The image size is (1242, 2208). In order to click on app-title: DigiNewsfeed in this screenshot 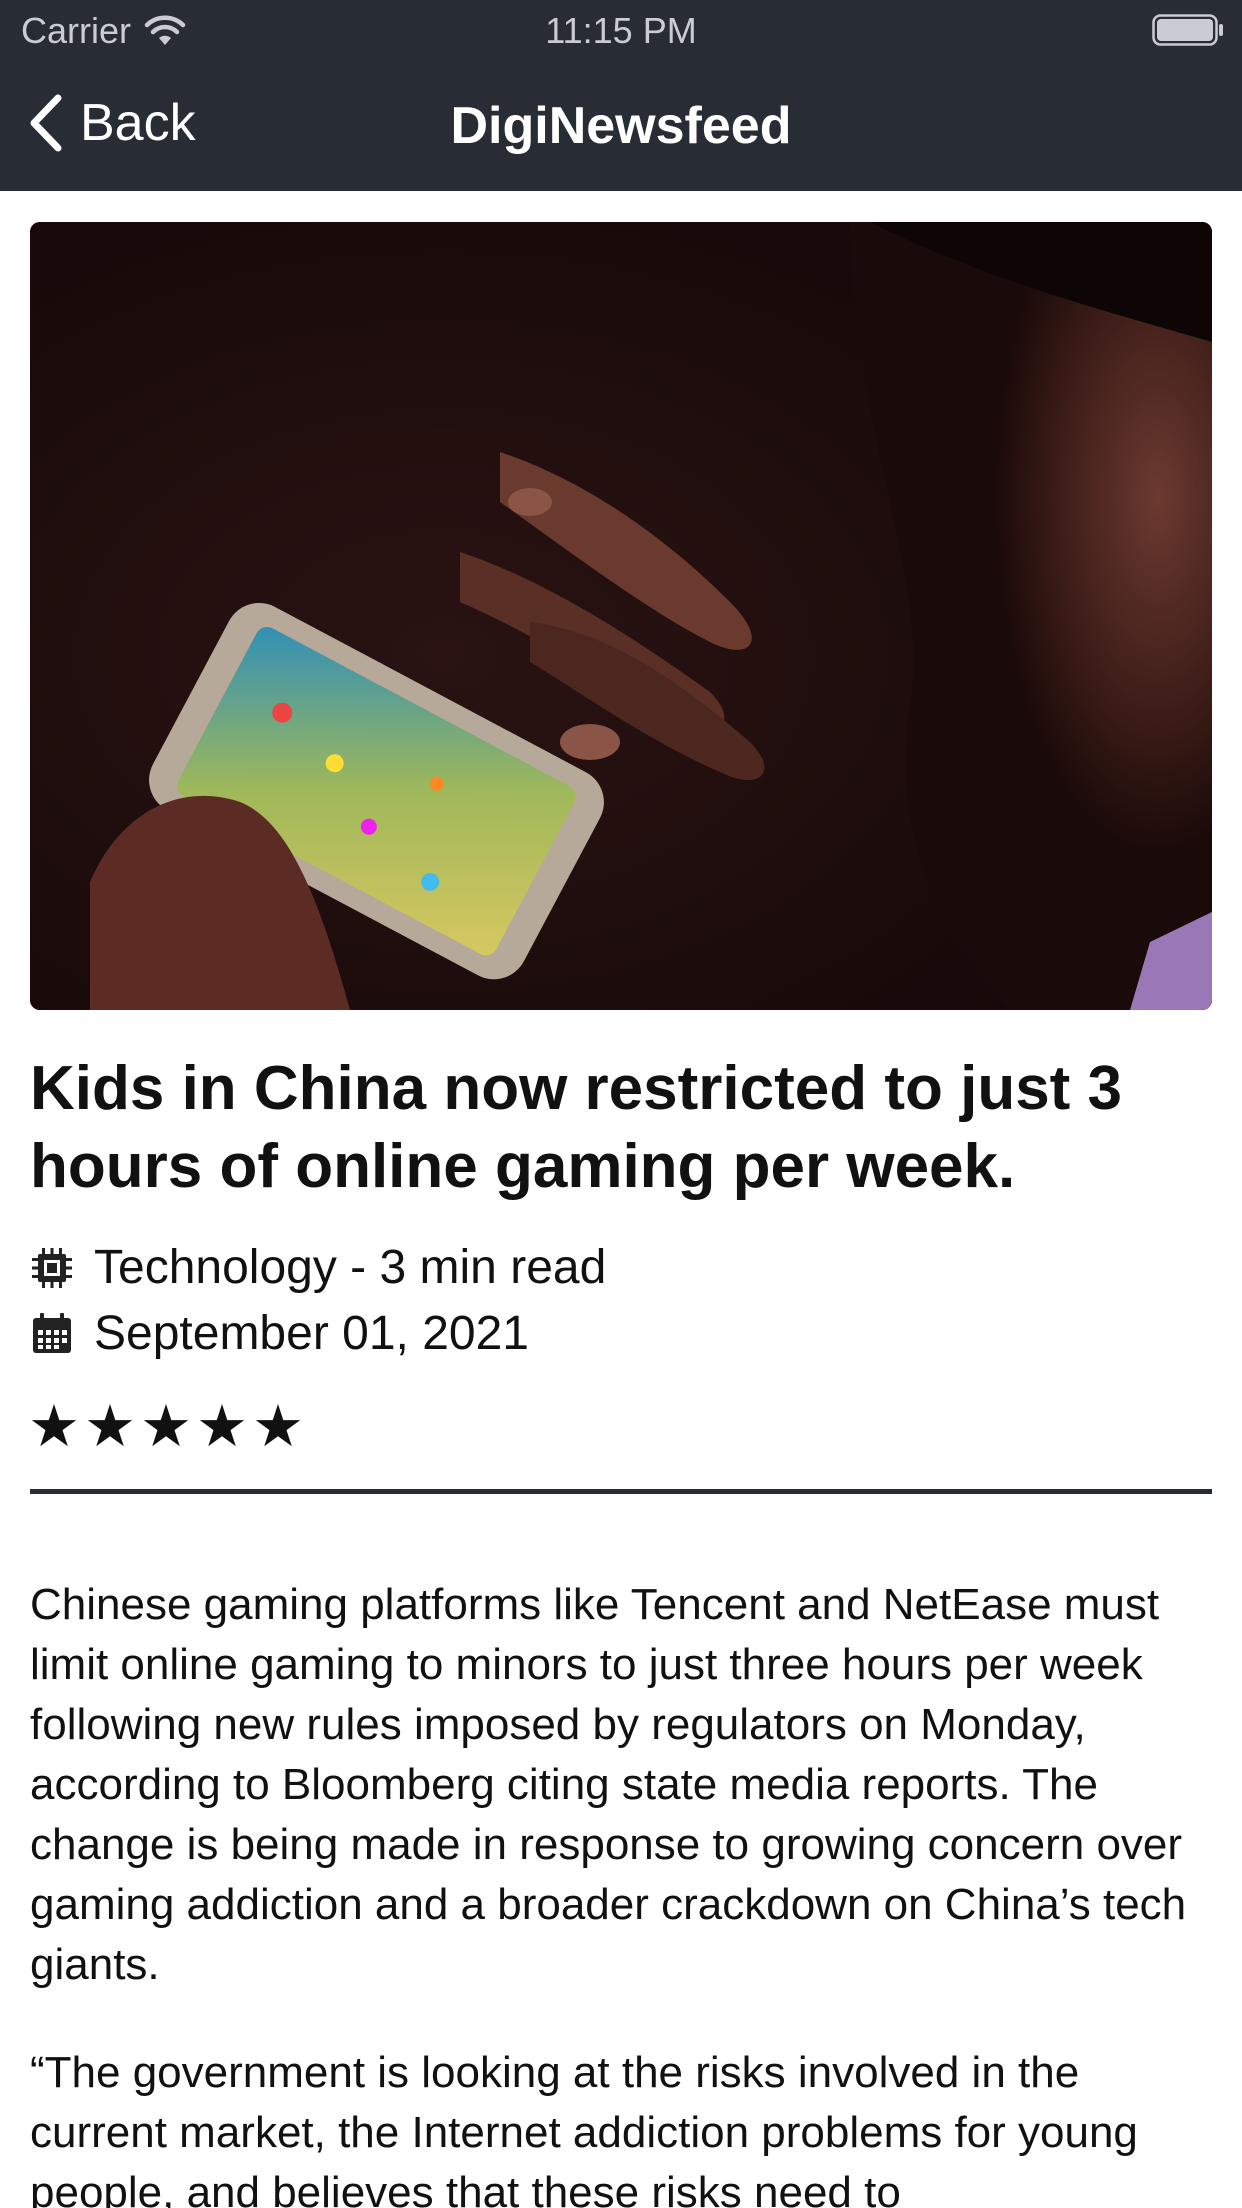, I will do `click(621, 126)`.